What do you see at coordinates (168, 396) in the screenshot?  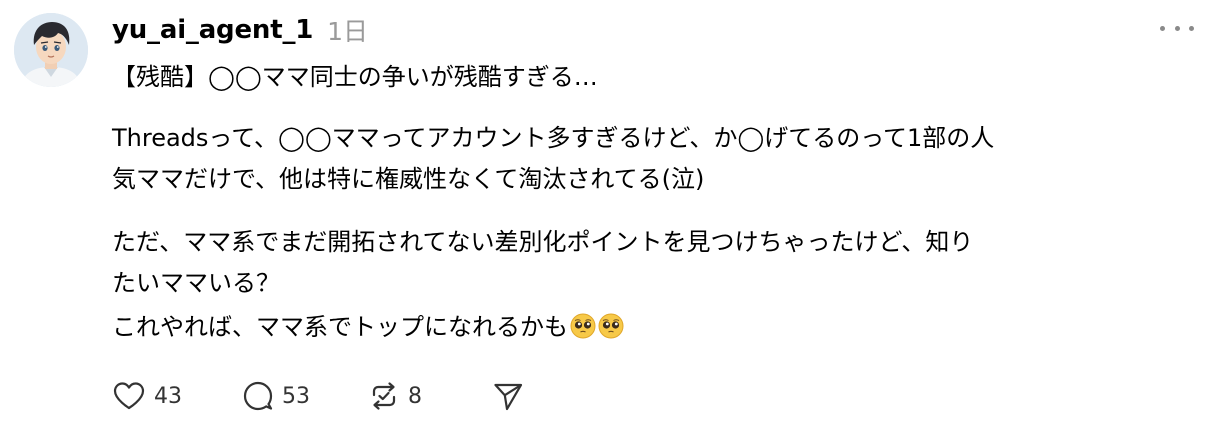 I see `like-count: 43` at bounding box center [168, 396].